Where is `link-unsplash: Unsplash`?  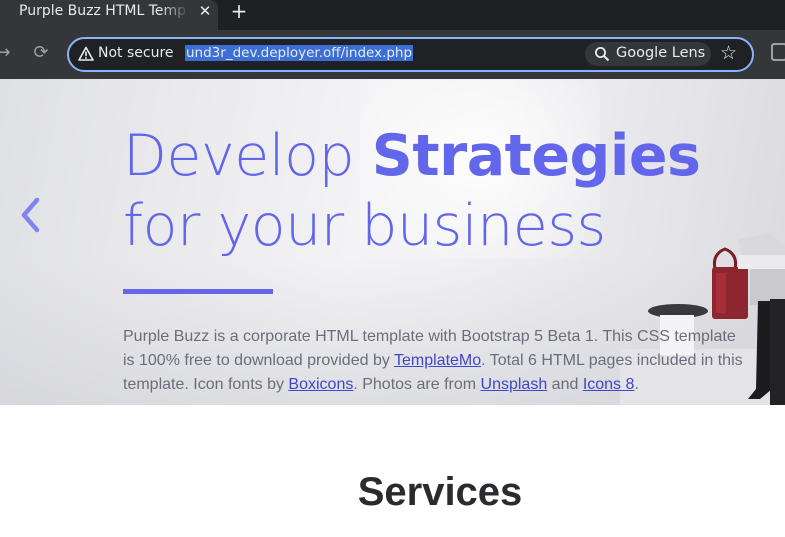 link-unsplash: Unsplash is located at coordinates (514, 384).